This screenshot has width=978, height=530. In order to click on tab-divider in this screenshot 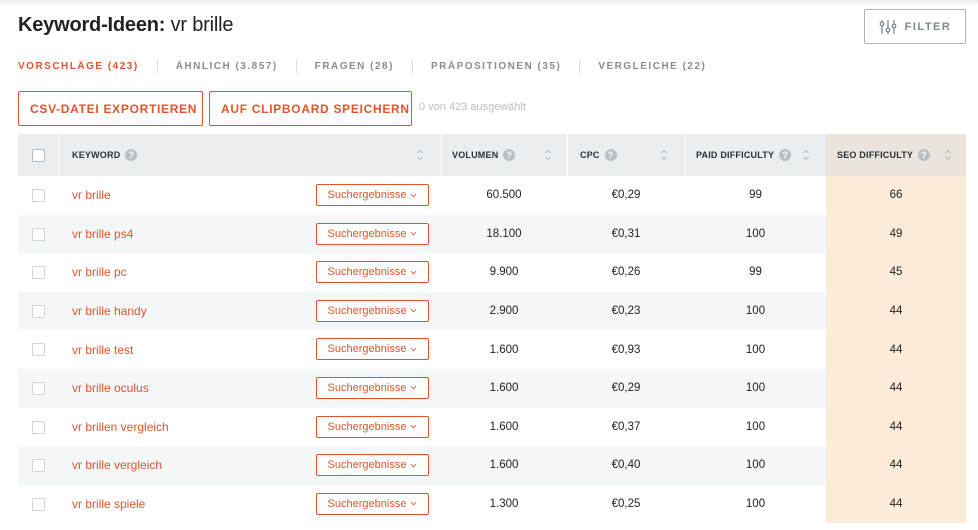, I will do `click(157, 66)`.